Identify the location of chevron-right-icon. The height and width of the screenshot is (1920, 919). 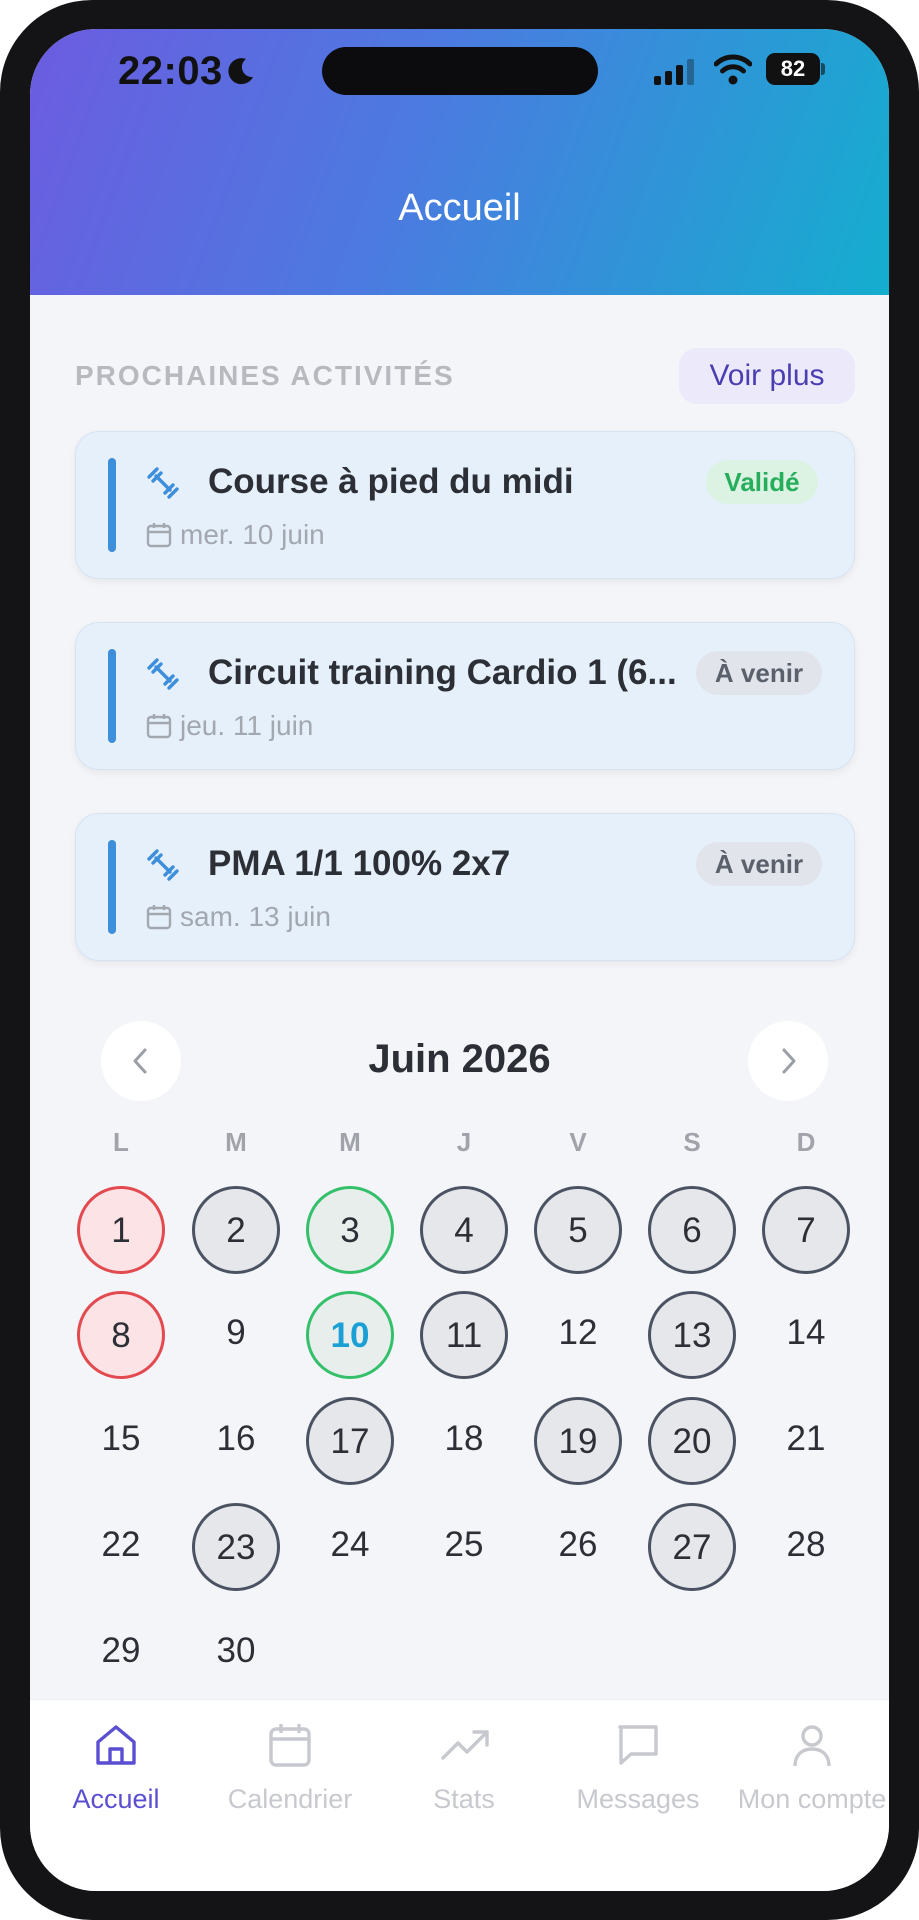
(789, 1061).